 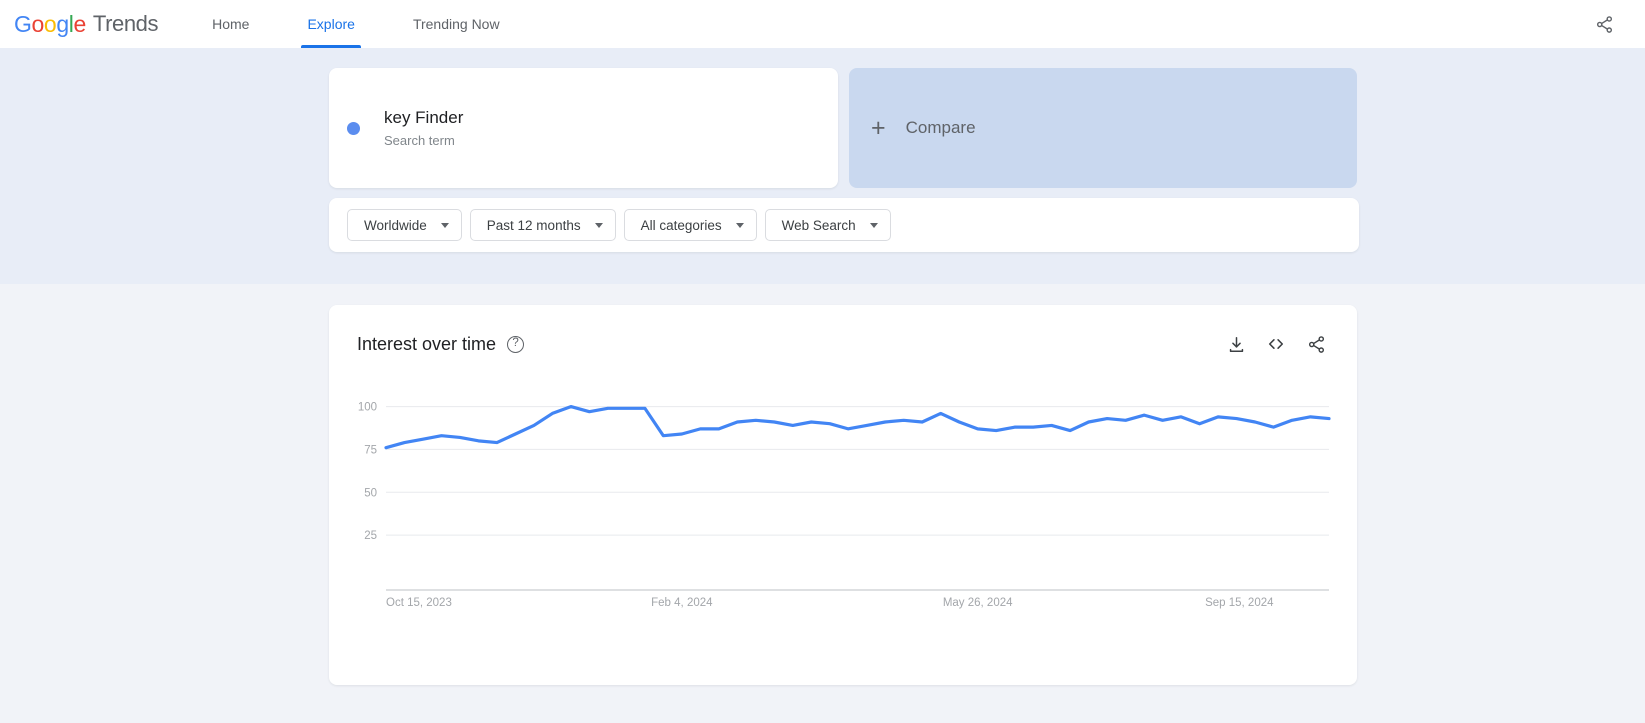 What do you see at coordinates (50, 23) in the screenshot?
I see `logo-letter-o2: o` at bounding box center [50, 23].